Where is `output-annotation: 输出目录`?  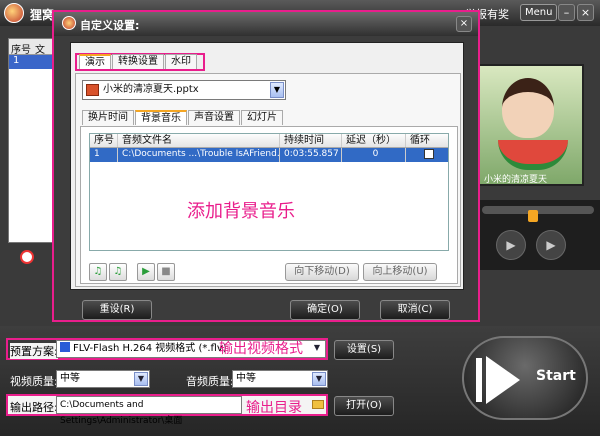 output-annotation: 输出目录 is located at coordinates (274, 408).